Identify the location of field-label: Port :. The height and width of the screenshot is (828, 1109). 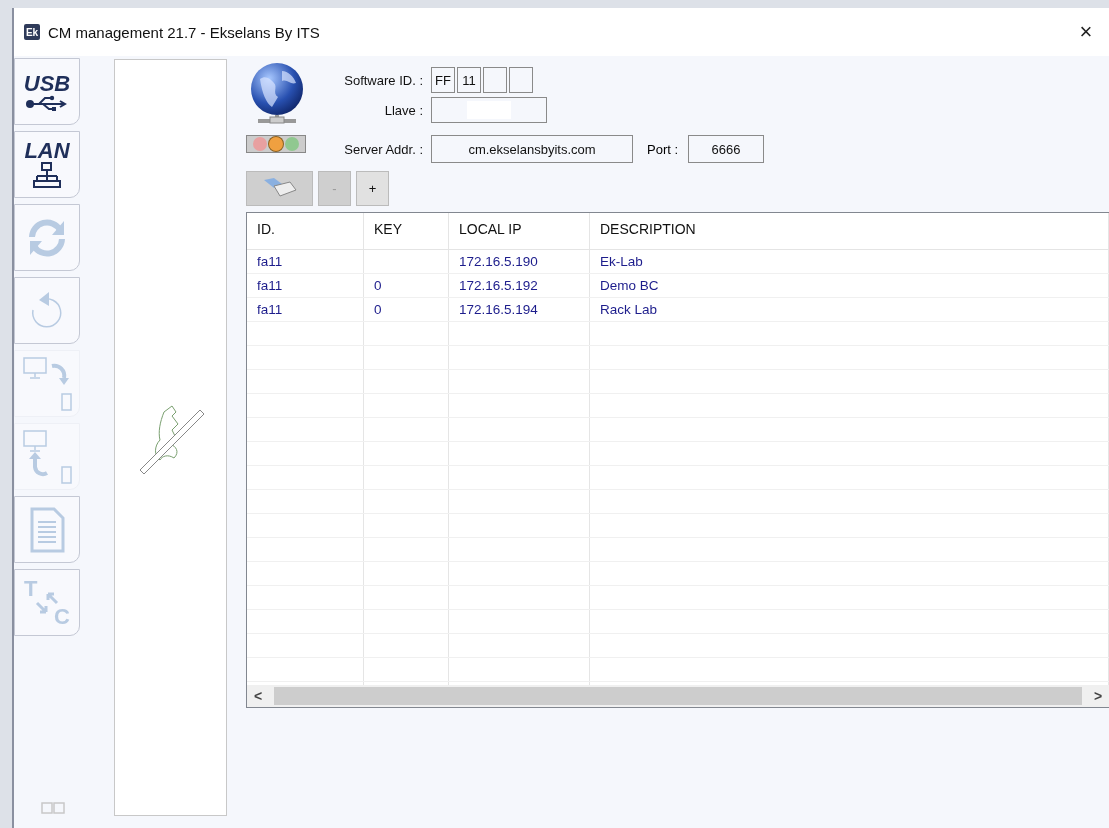
(663, 149).